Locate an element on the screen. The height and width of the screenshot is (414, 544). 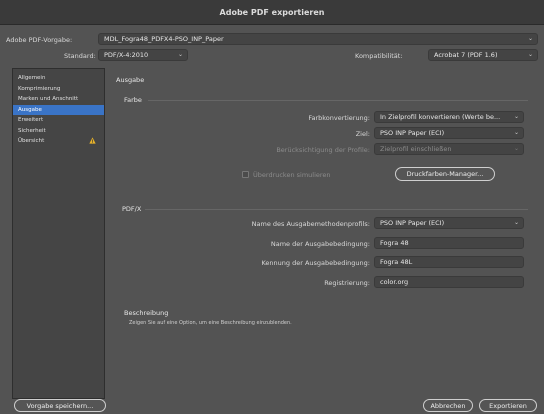
condition-id-label: Kennung der Ausgabebedingung: is located at coordinates (315, 263).